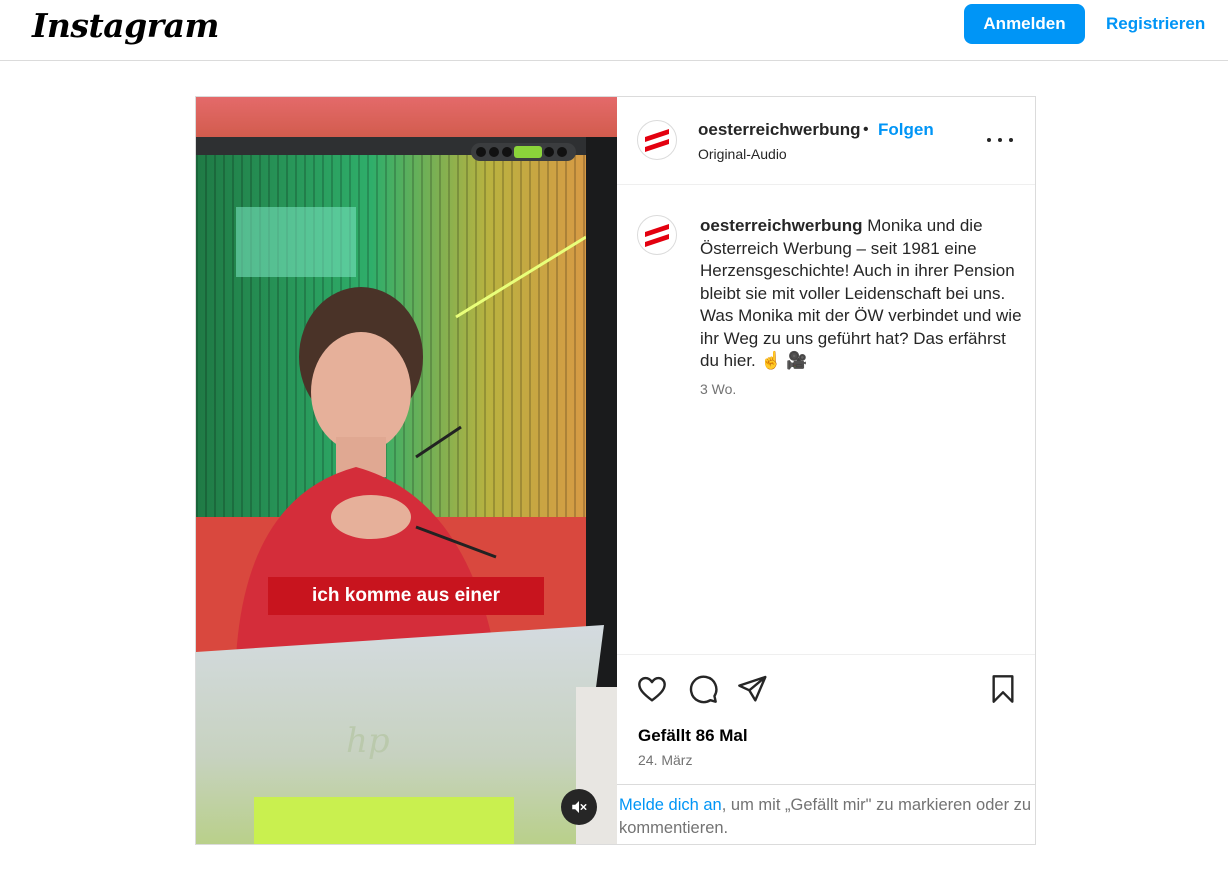 Image resolution: width=1228 pixels, height=895 pixels. Describe the element at coordinates (665, 760) in the screenshot. I see `post-date: 24. März` at that location.